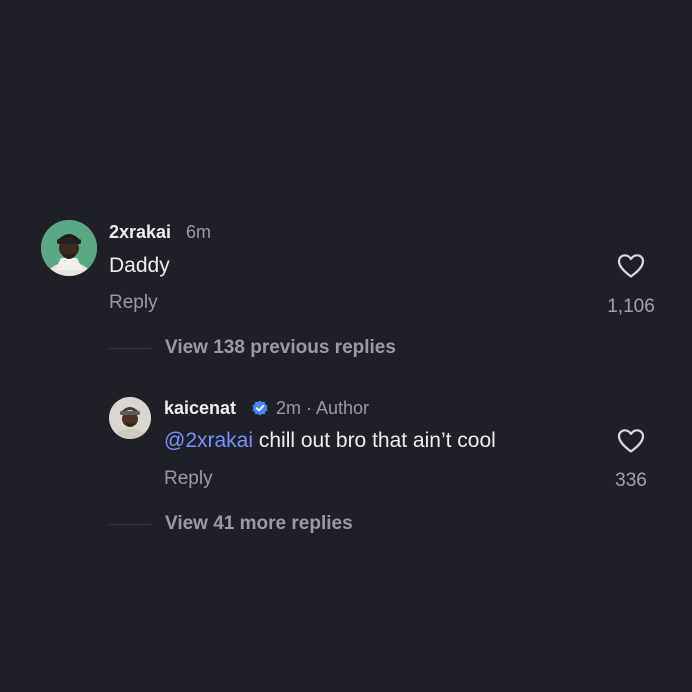 Image resolution: width=692 pixels, height=692 pixels. I want to click on comment-username: 2xrakai, so click(140, 232).